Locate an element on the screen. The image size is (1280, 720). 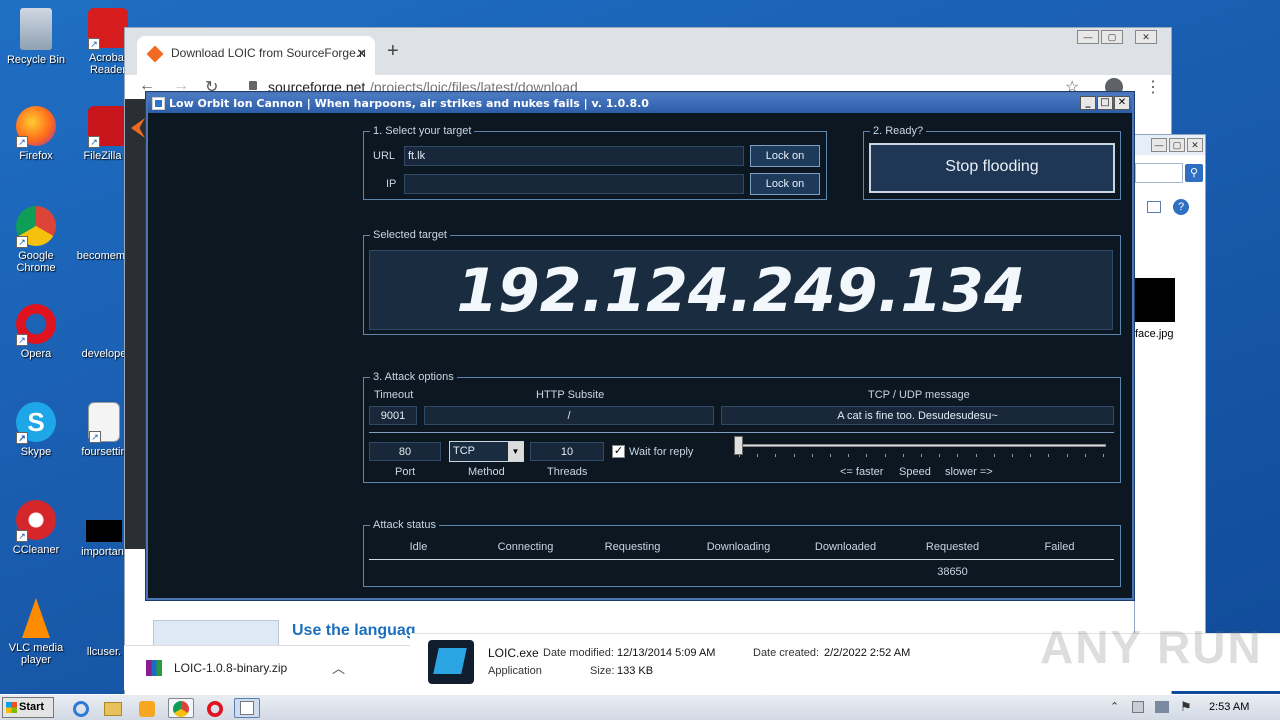
method-select: TCP ▼ is located at coordinates (486, 451).